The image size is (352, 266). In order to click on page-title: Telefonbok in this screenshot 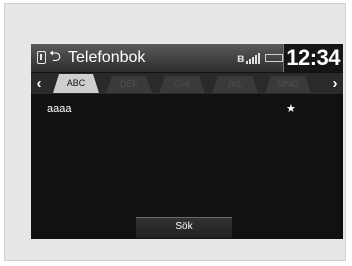, I will do `click(107, 57)`.